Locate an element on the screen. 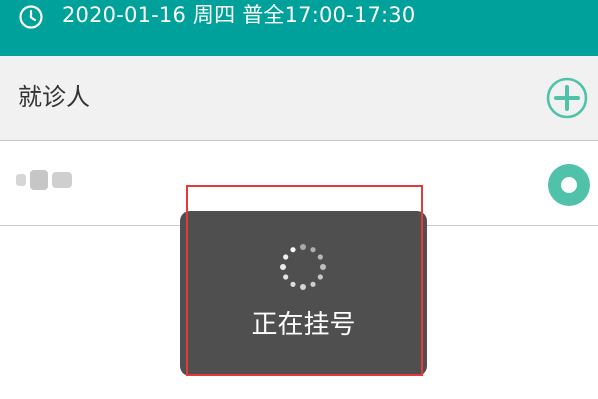  add-patient-button is located at coordinates (567, 98).